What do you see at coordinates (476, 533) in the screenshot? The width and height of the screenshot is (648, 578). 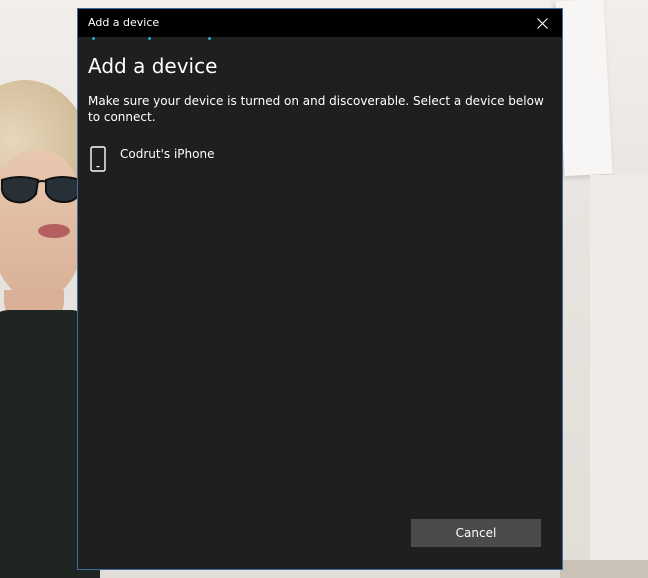 I see `cancel-button: Cancel` at bounding box center [476, 533].